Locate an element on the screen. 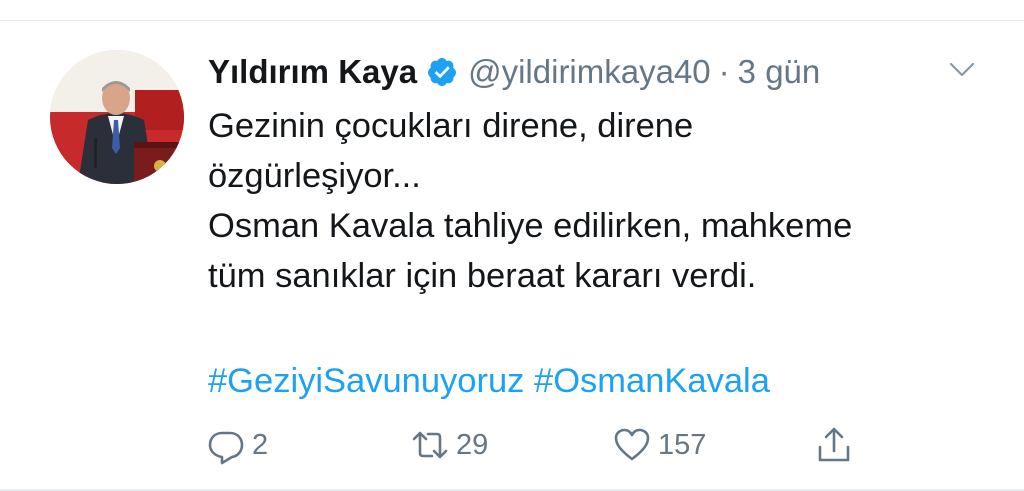 The width and height of the screenshot is (1024, 491). share-icon is located at coordinates (834, 445).